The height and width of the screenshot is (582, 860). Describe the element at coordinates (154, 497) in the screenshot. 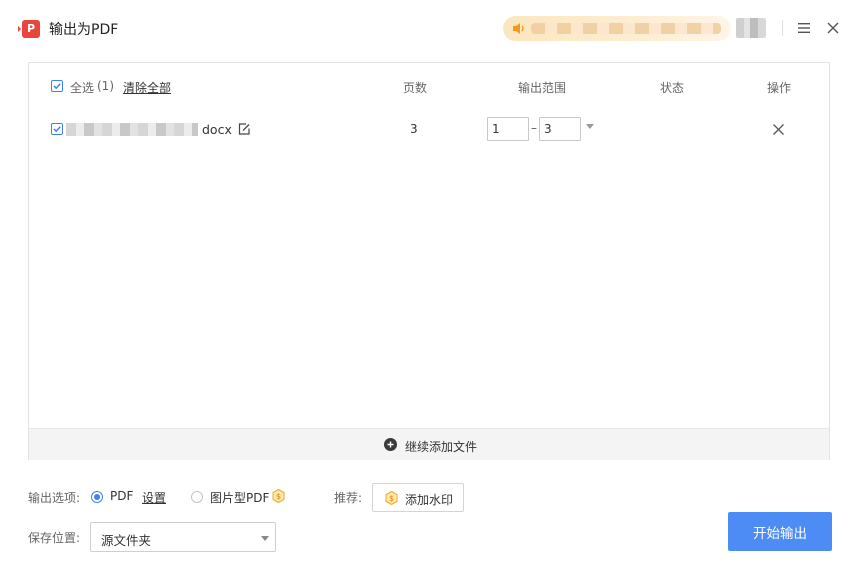

I see `settings-link: 设置` at that location.